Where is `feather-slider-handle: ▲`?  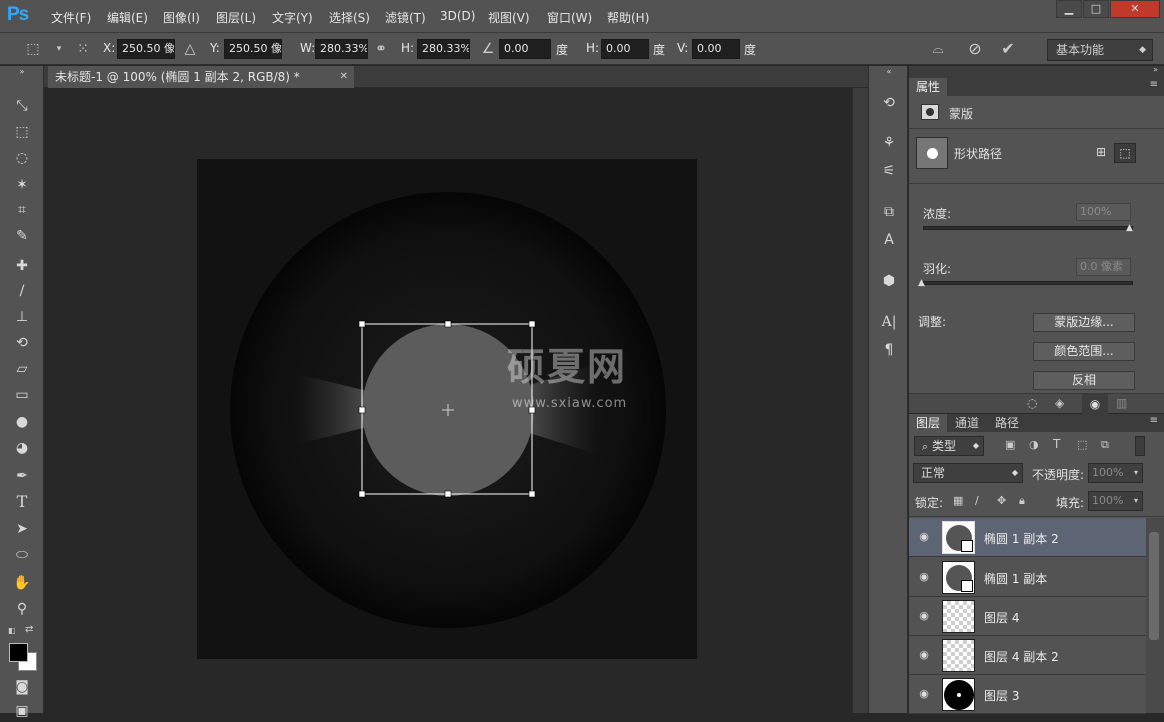
feather-slider-handle: ▲ is located at coordinates (921, 283).